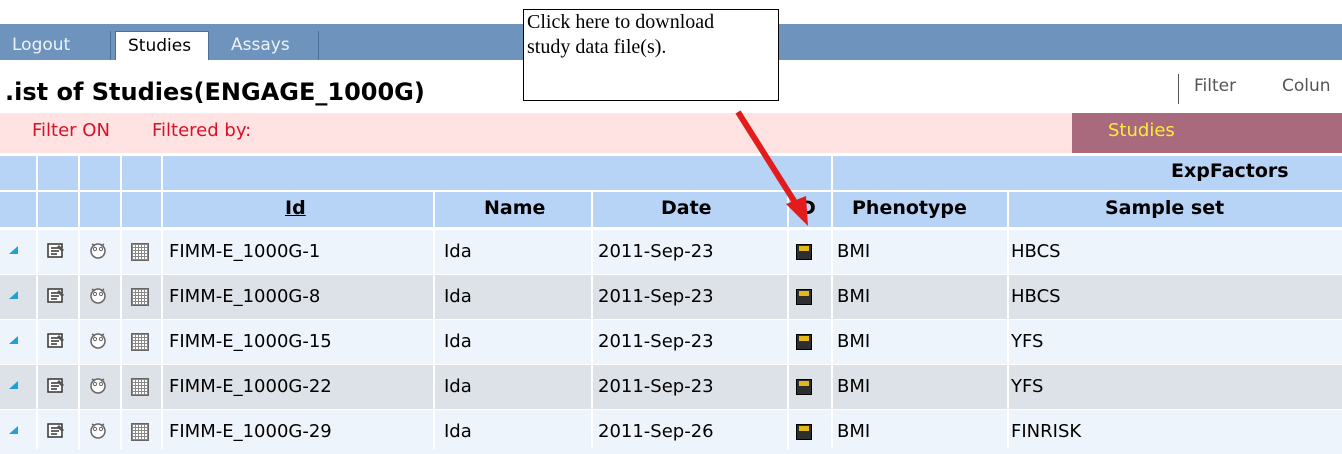 The image size is (1342, 454). What do you see at coordinates (55, 45) in the screenshot?
I see `tab-logout: Logout` at bounding box center [55, 45].